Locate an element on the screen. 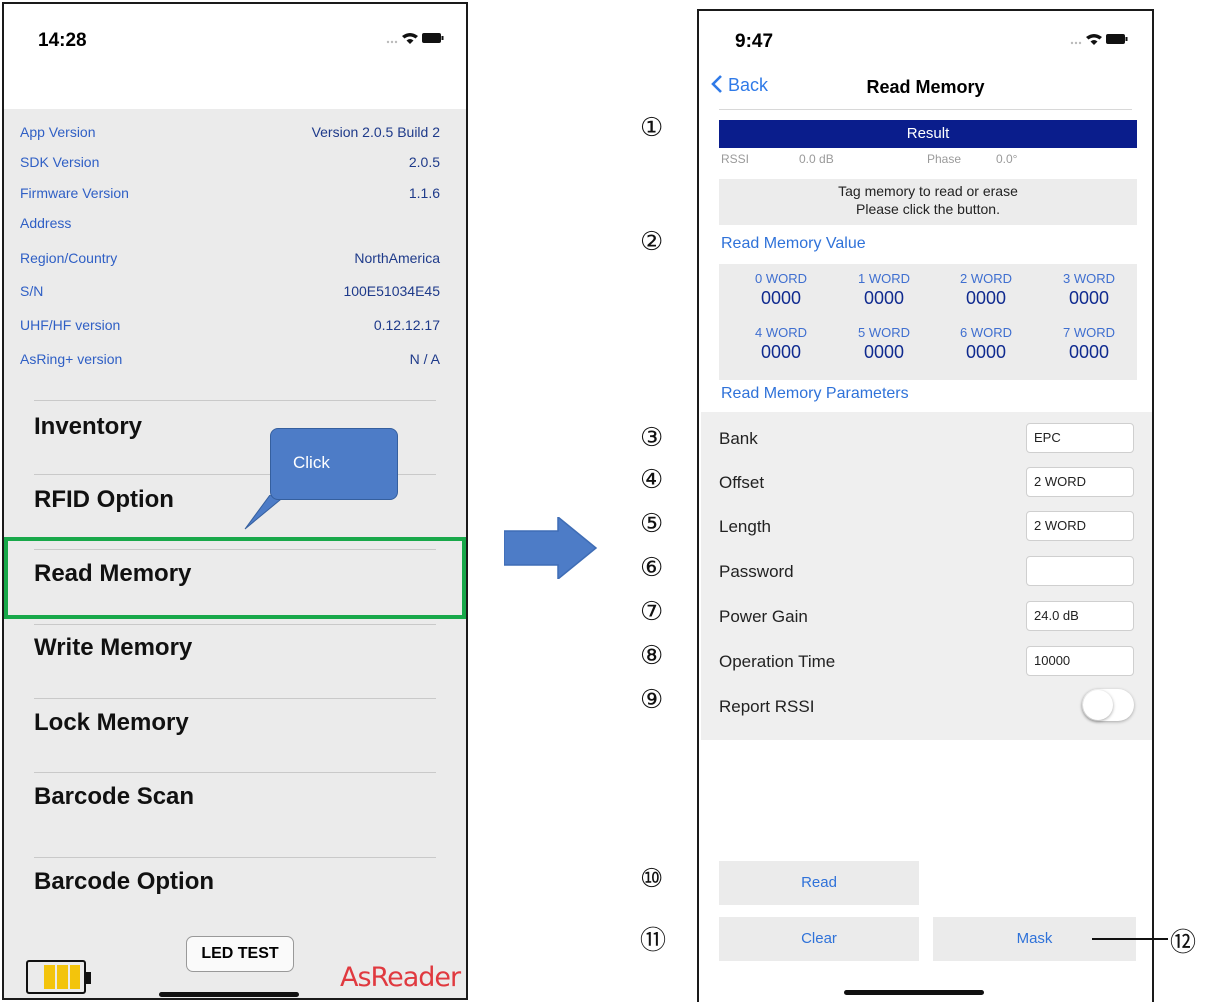  word-label: 4 WORD is located at coordinates (781, 332).